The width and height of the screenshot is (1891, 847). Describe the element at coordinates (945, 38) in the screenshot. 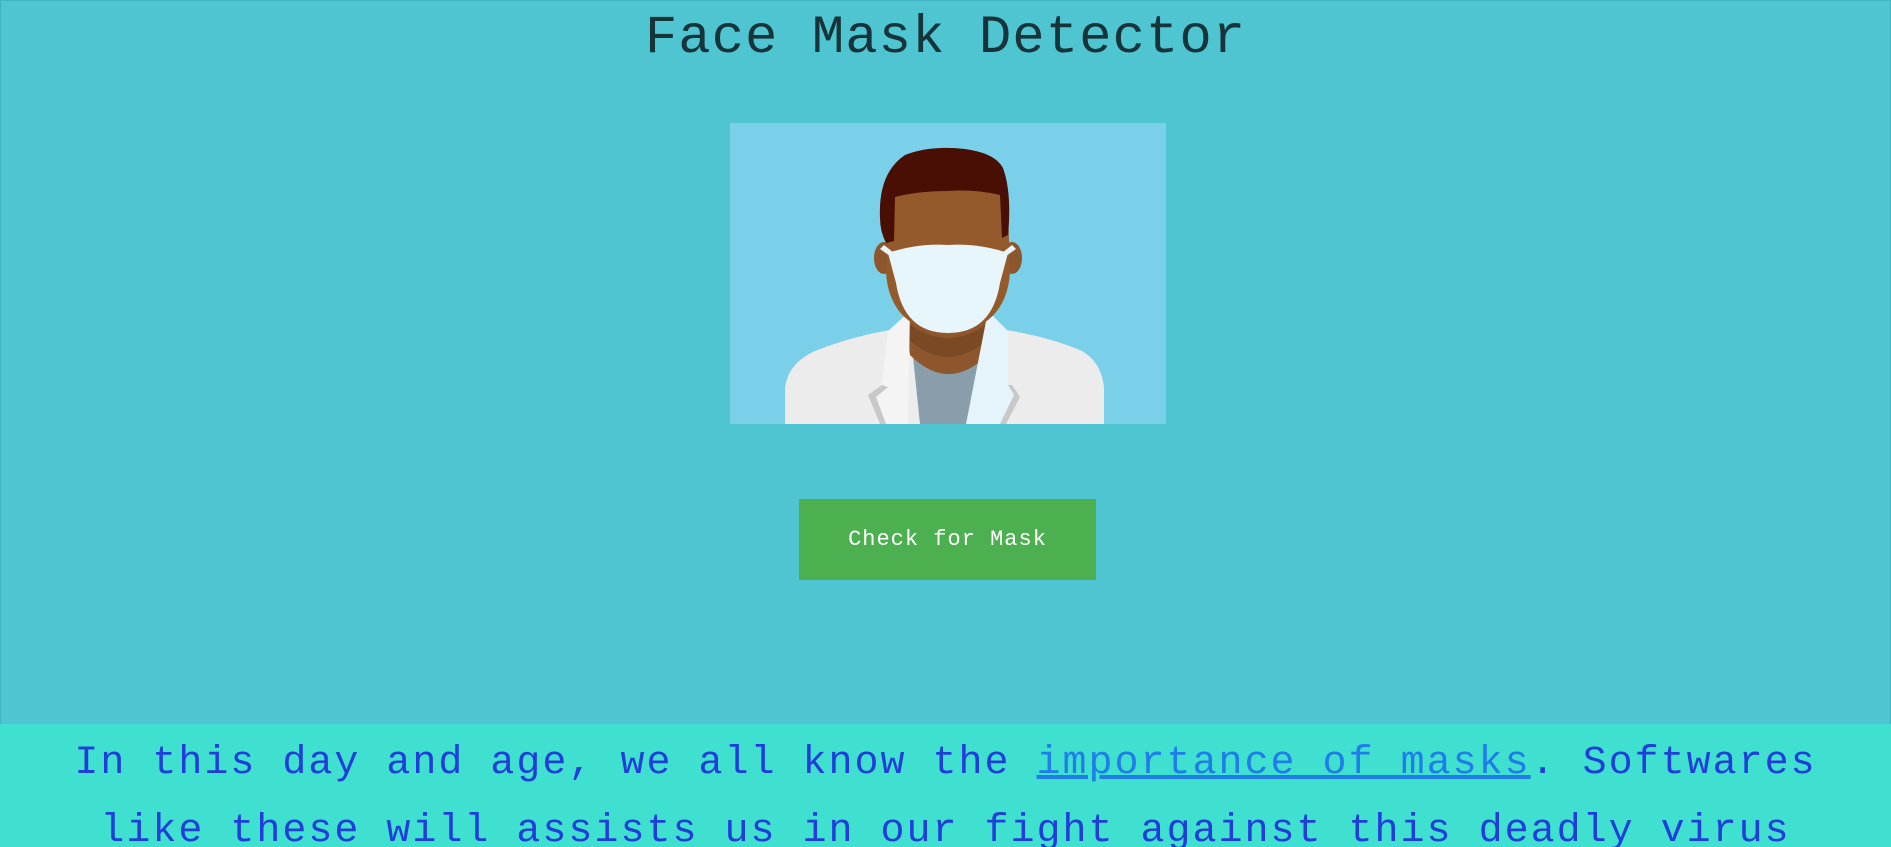

I see `page-title: Face Mask Detector` at that location.